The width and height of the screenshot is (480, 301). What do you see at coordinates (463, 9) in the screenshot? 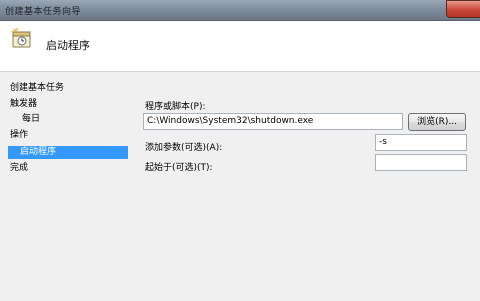
I see `close-button` at bounding box center [463, 9].